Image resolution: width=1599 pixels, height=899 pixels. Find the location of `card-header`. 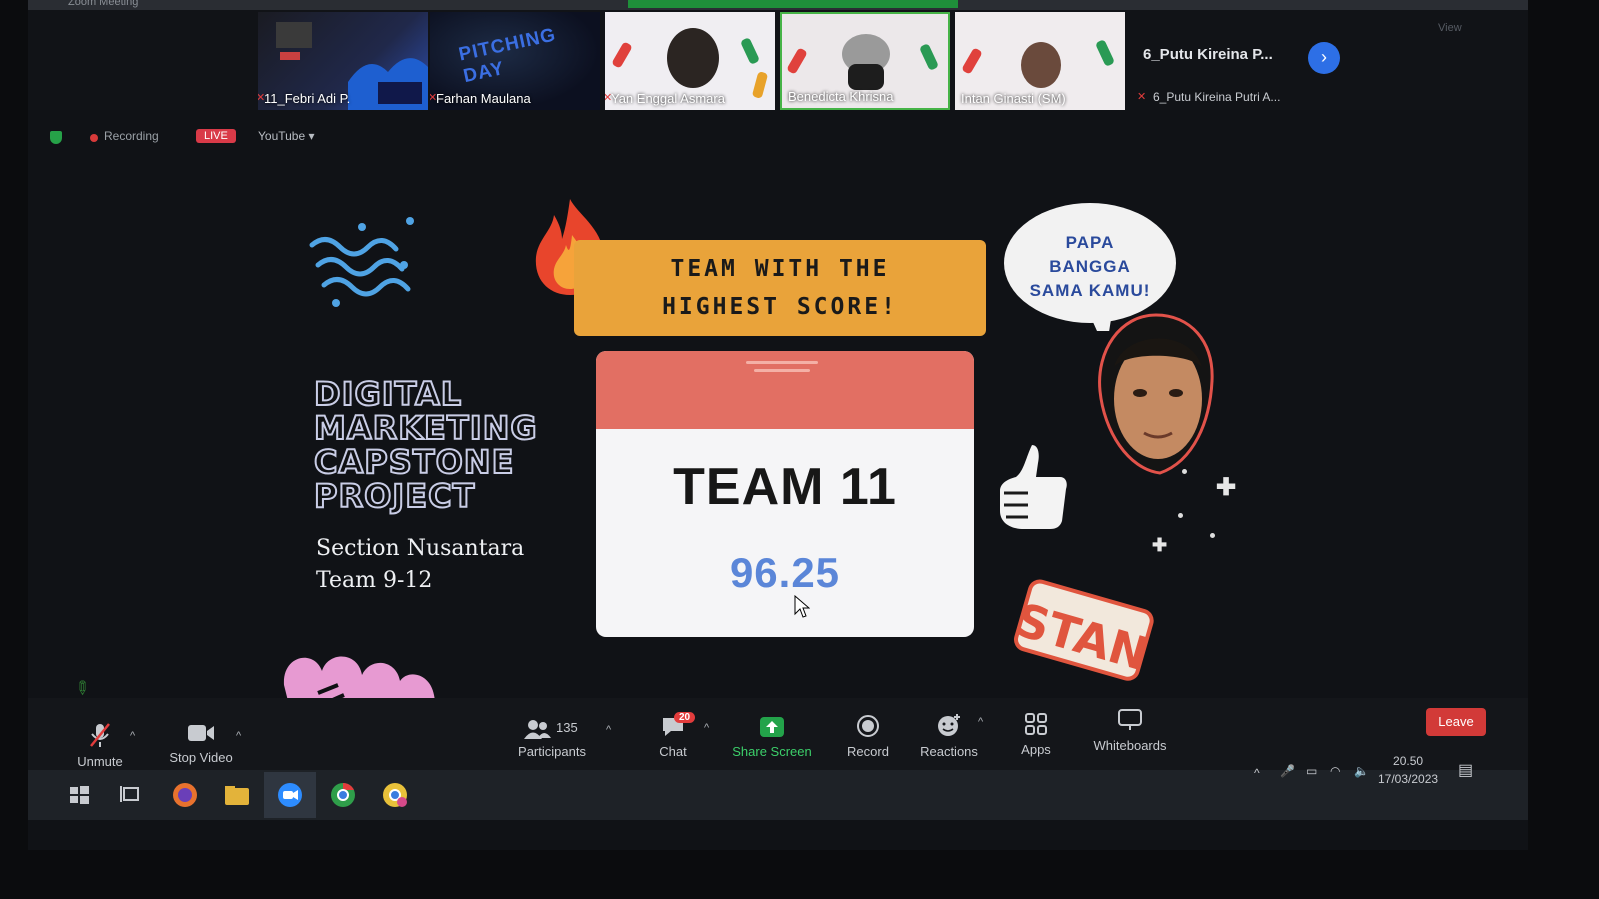

card-header is located at coordinates (785, 390).